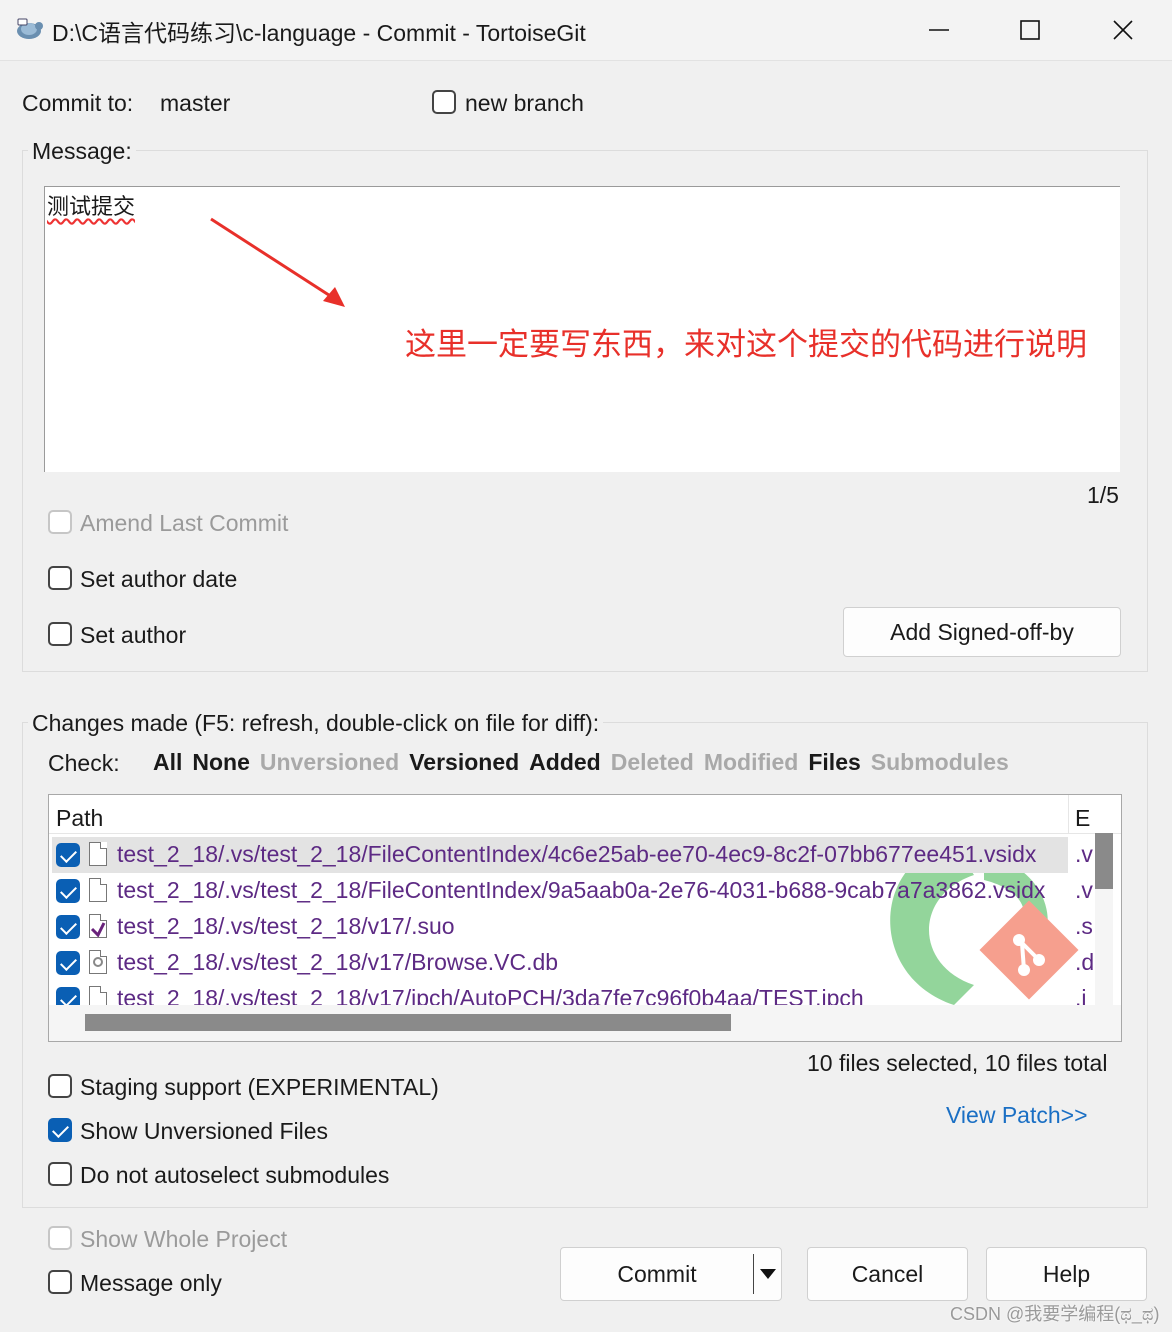 This screenshot has width=1172, height=1332. I want to click on message-group-label: Message:, so click(82, 151).